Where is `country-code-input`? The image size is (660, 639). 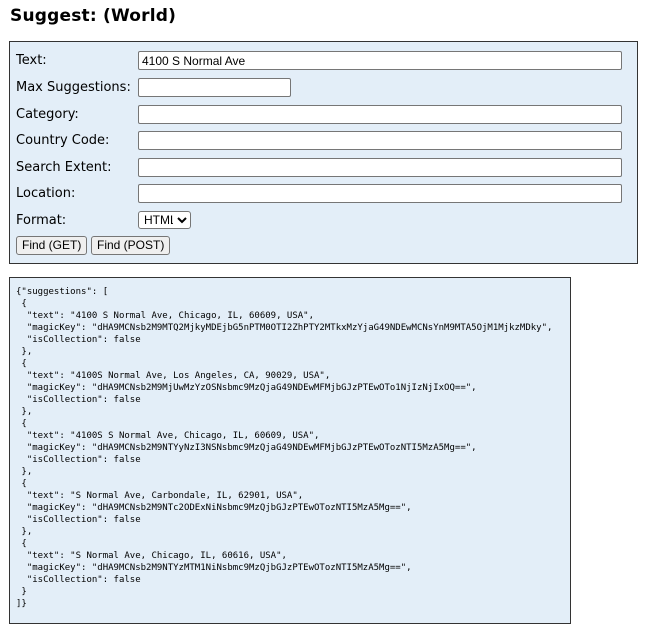
country-code-input is located at coordinates (380, 140).